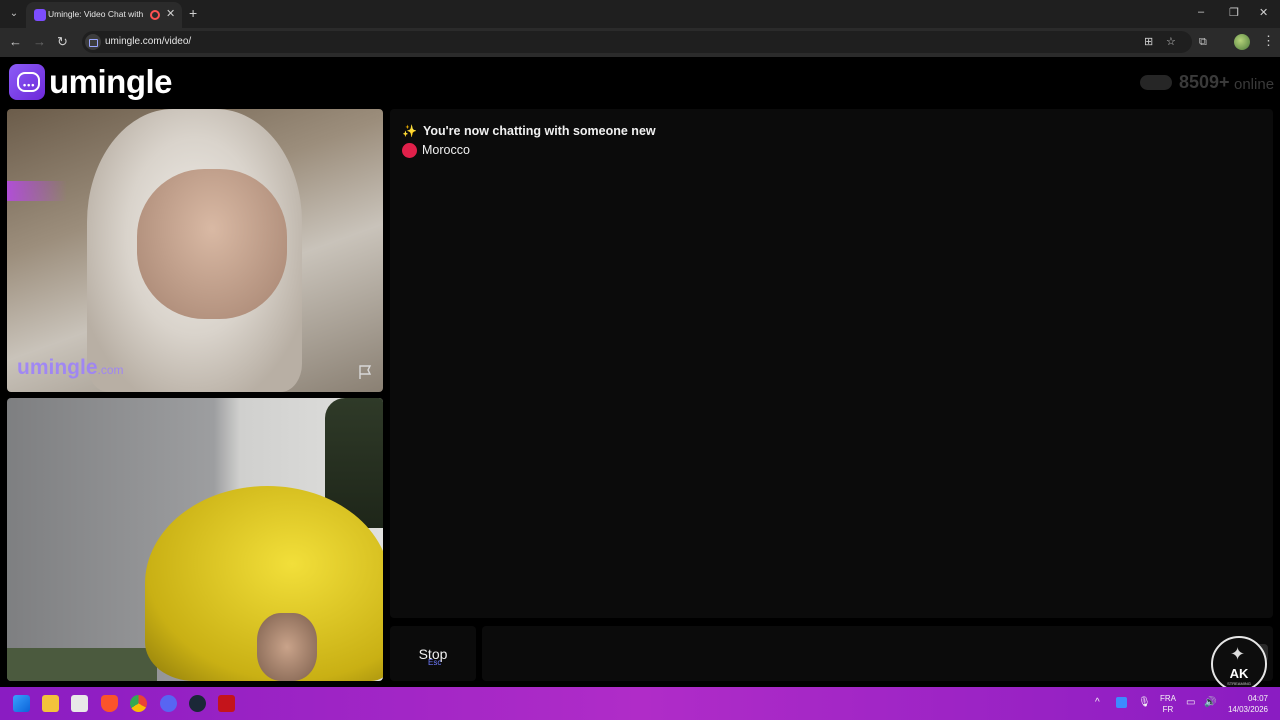 The image size is (1280, 720). Describe the element at coordinates (14, 14) in the screenshot. I see `tab-search-button: ⌄` at that location.